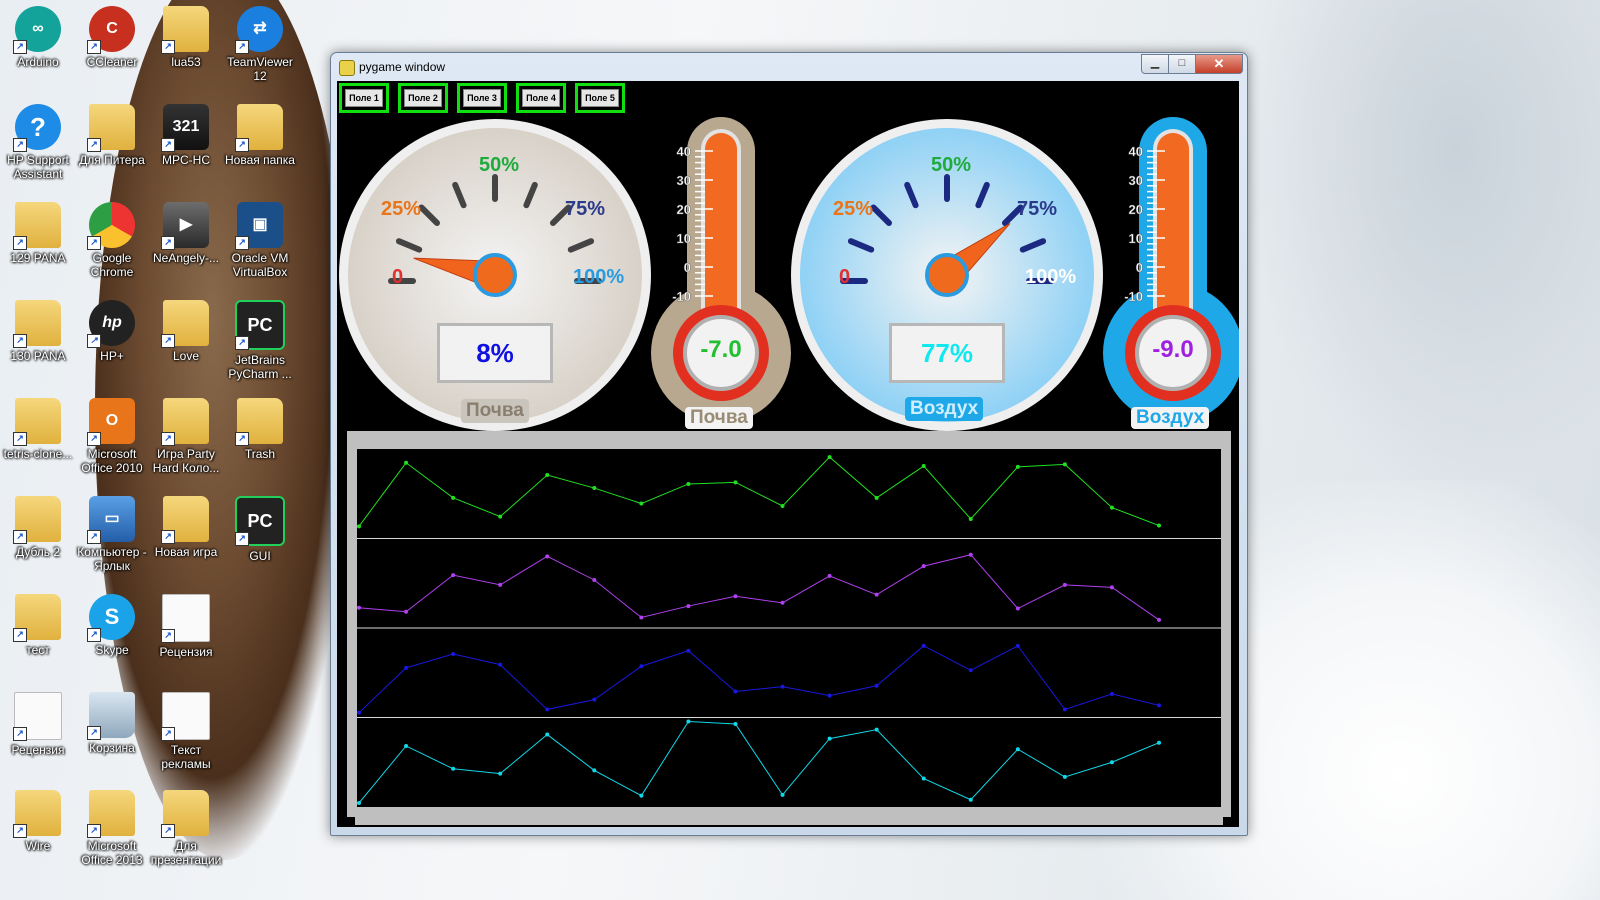 This screenshot has width=1600, height=900. I want to click on desktop-icon: PC ↗ GUI, so click(260, 529).